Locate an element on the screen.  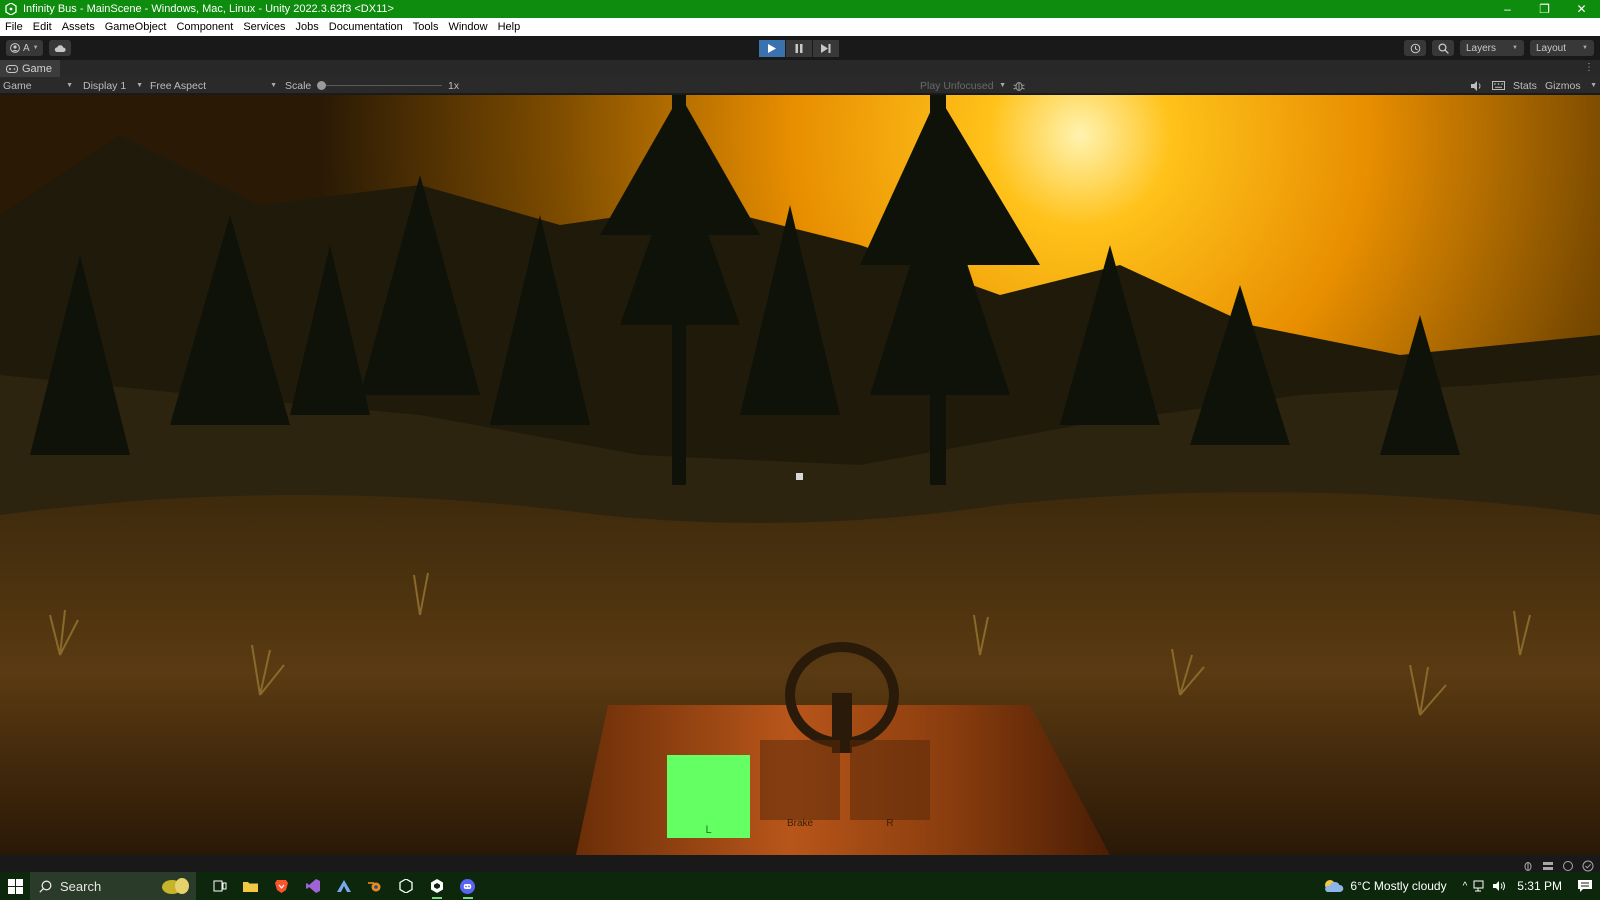
search-icon is located at coordinates (45, 886).